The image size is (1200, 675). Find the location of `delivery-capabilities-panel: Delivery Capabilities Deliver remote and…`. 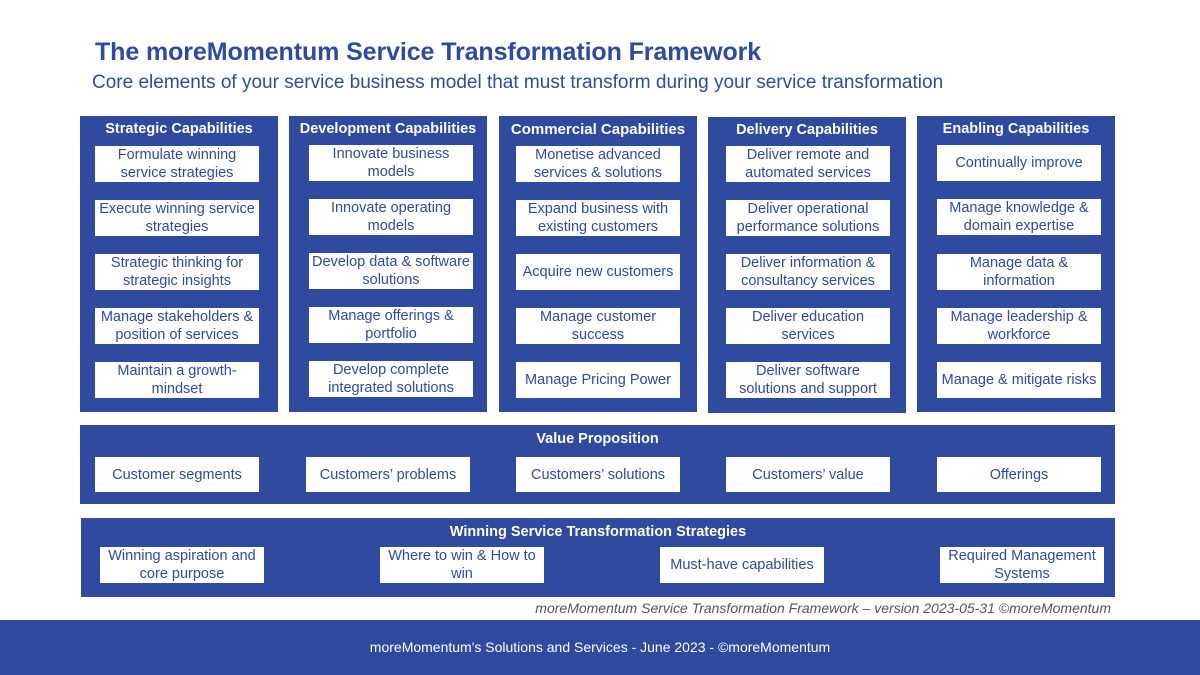

delivery-capabilities-panel: Delivery Capabilities Deliver remote and… is located at coordinates (807, 265).